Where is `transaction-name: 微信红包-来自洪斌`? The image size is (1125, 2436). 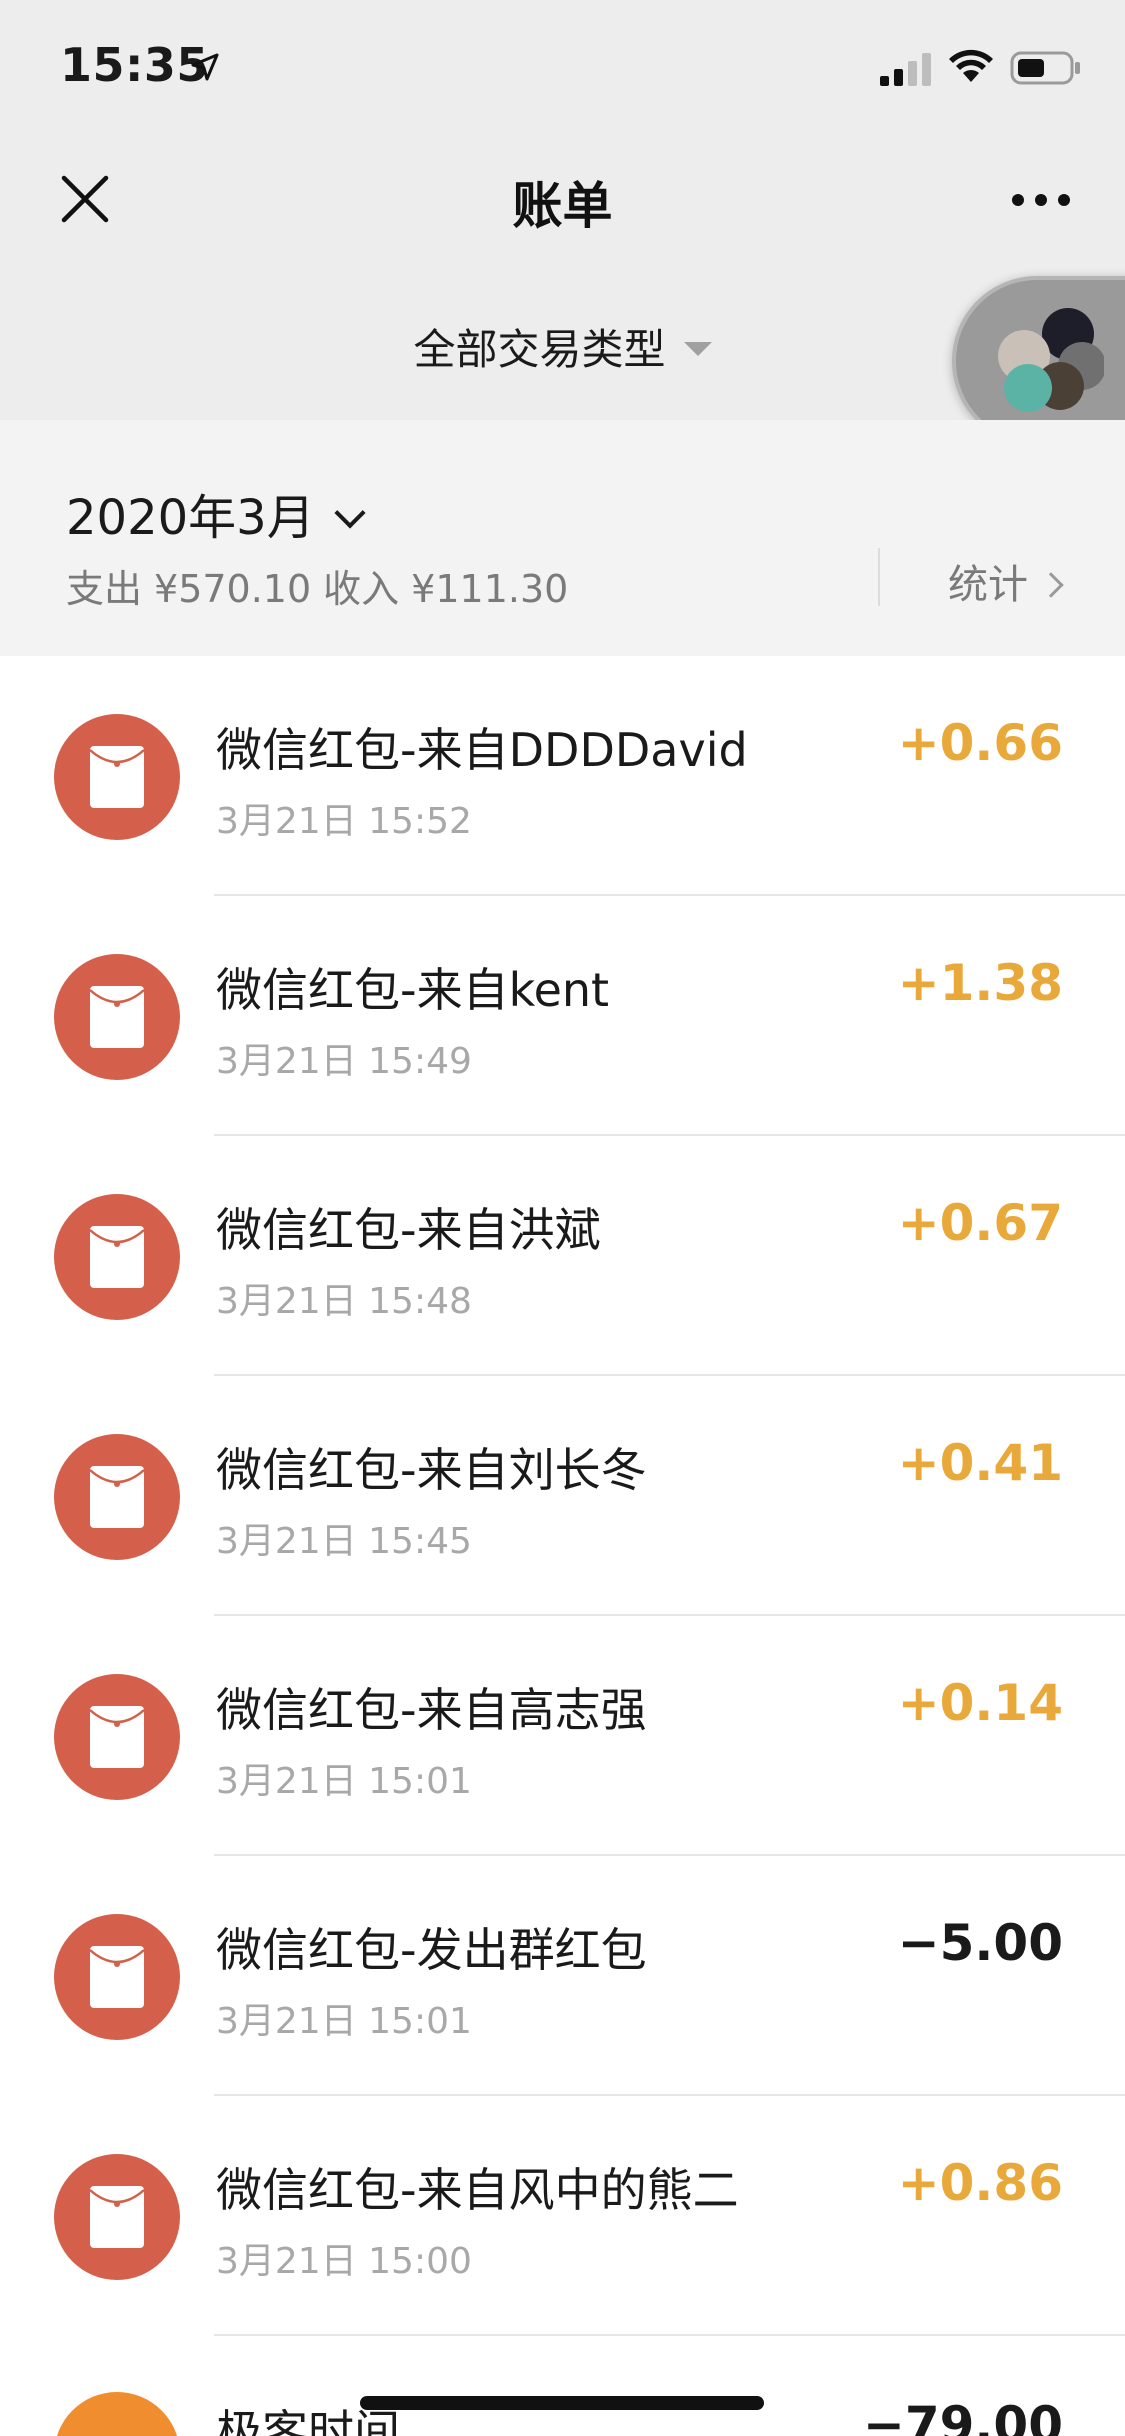 transaction-name: 微信红包-来自洪斌 is located at coordinates (408, 1230).